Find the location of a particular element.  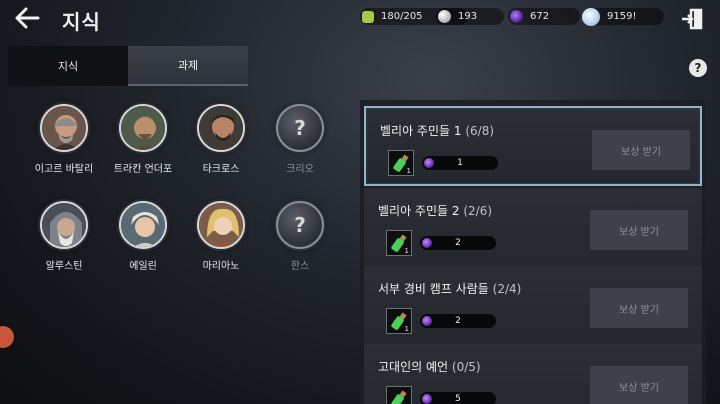

exit-door-icon is located at coordinates (692, 19).